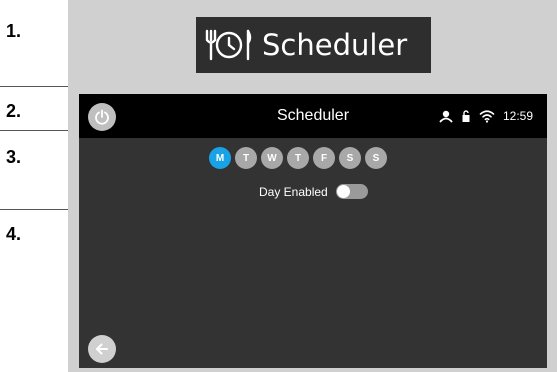 The width and height of the screenshot is (557, 372). I want to click on day-enabled-label: Day Enabled, so click(293, 191).